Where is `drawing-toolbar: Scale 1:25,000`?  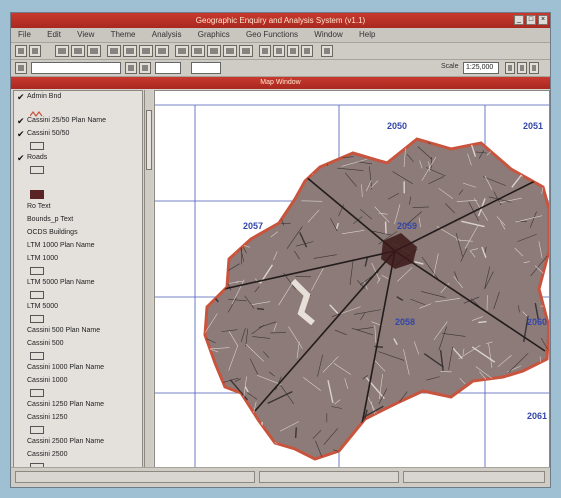 drawing-toolbar: Scale 1:25,000 is located at coordinates (280, 68).